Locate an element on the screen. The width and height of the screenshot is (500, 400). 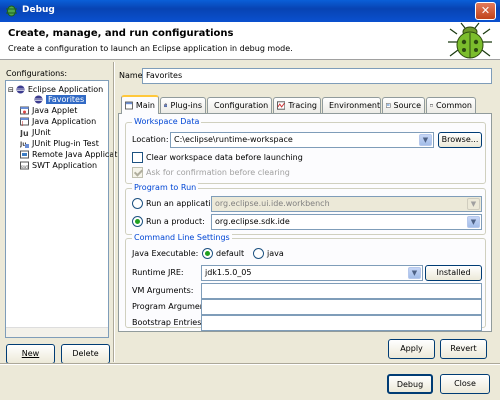
revert-button-label: Revert is located at coordinates (463, 348).